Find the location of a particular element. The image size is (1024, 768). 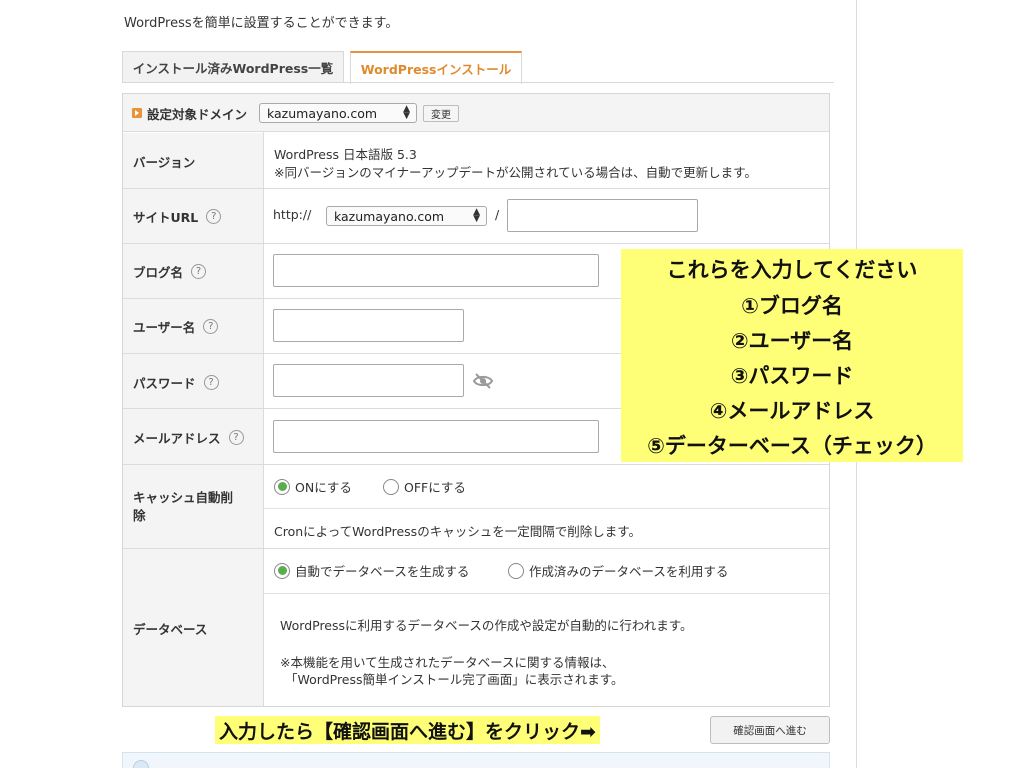

blog-name-input is located at coordinates (436, 270).